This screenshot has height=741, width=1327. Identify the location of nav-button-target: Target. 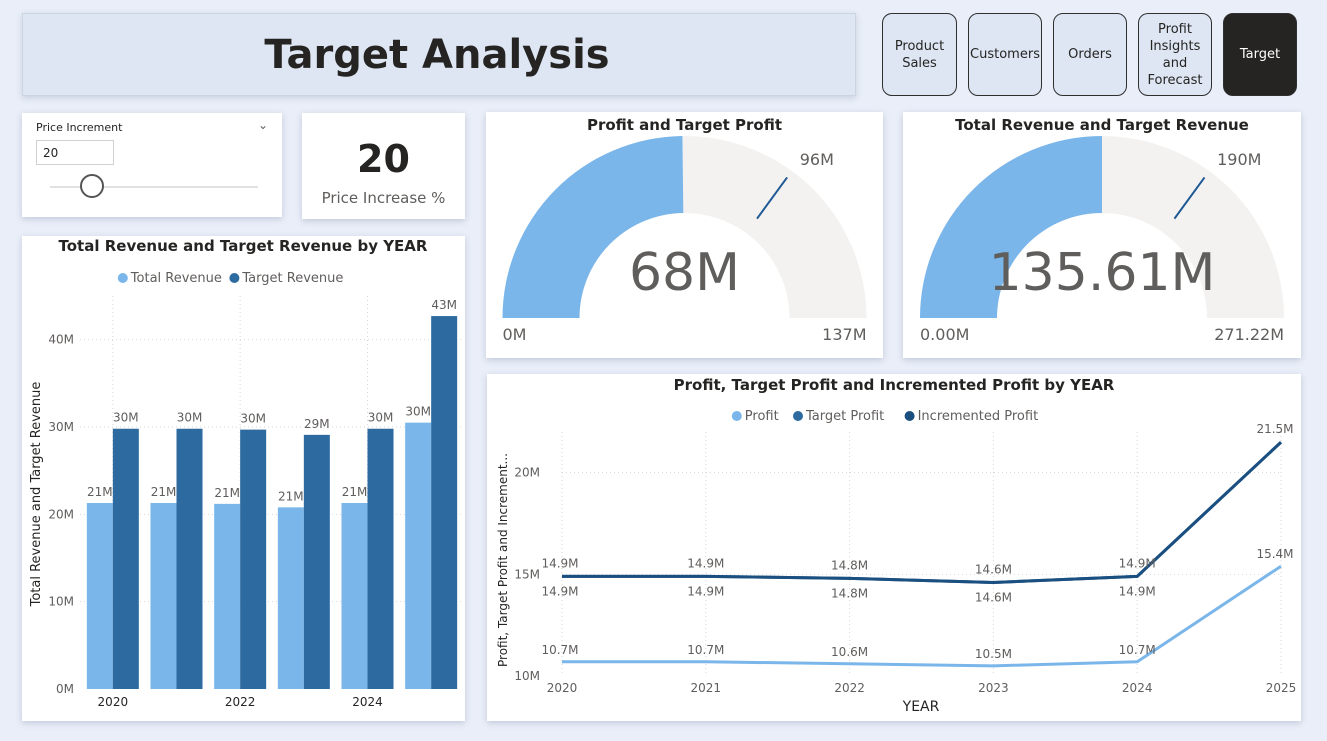
(1260, 54).